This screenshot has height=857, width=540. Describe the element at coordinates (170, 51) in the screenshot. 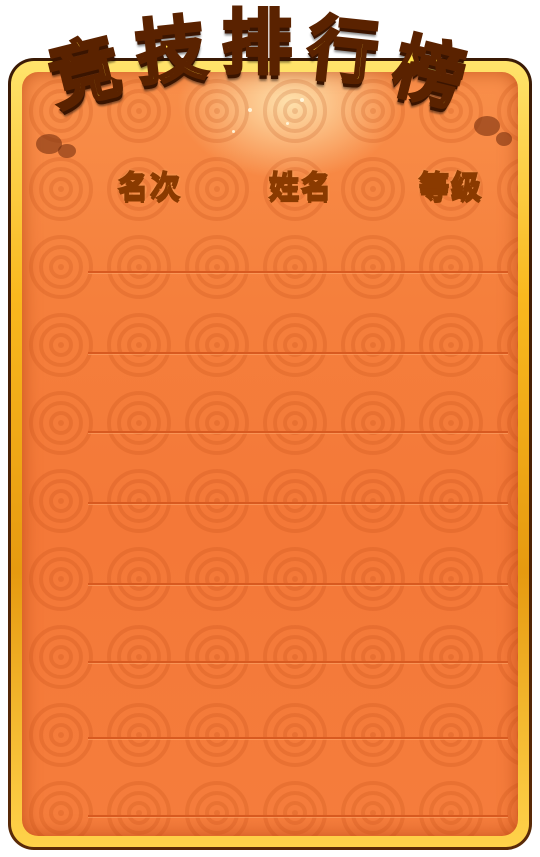

I see `title-char: 技` at that location.